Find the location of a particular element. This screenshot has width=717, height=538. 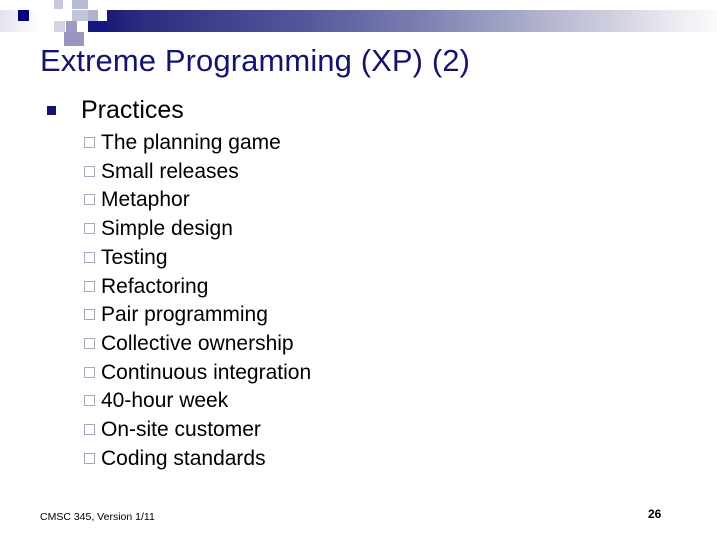

list-item: Simple design is located at coordinates (369, 229).